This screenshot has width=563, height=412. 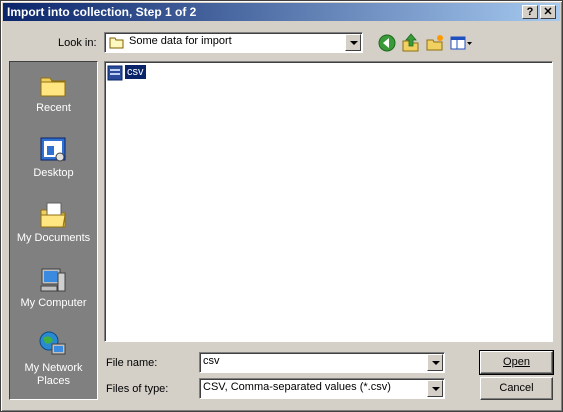 I want to click on file-name-input: csv, so click(x=322, y=362).